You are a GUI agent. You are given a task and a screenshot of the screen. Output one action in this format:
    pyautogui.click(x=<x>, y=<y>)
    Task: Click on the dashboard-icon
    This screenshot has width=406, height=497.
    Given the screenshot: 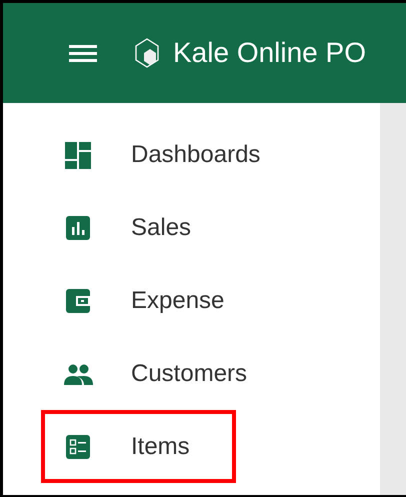 What is the action you would take?
    pyautogui.click(x=78, y=155)
    